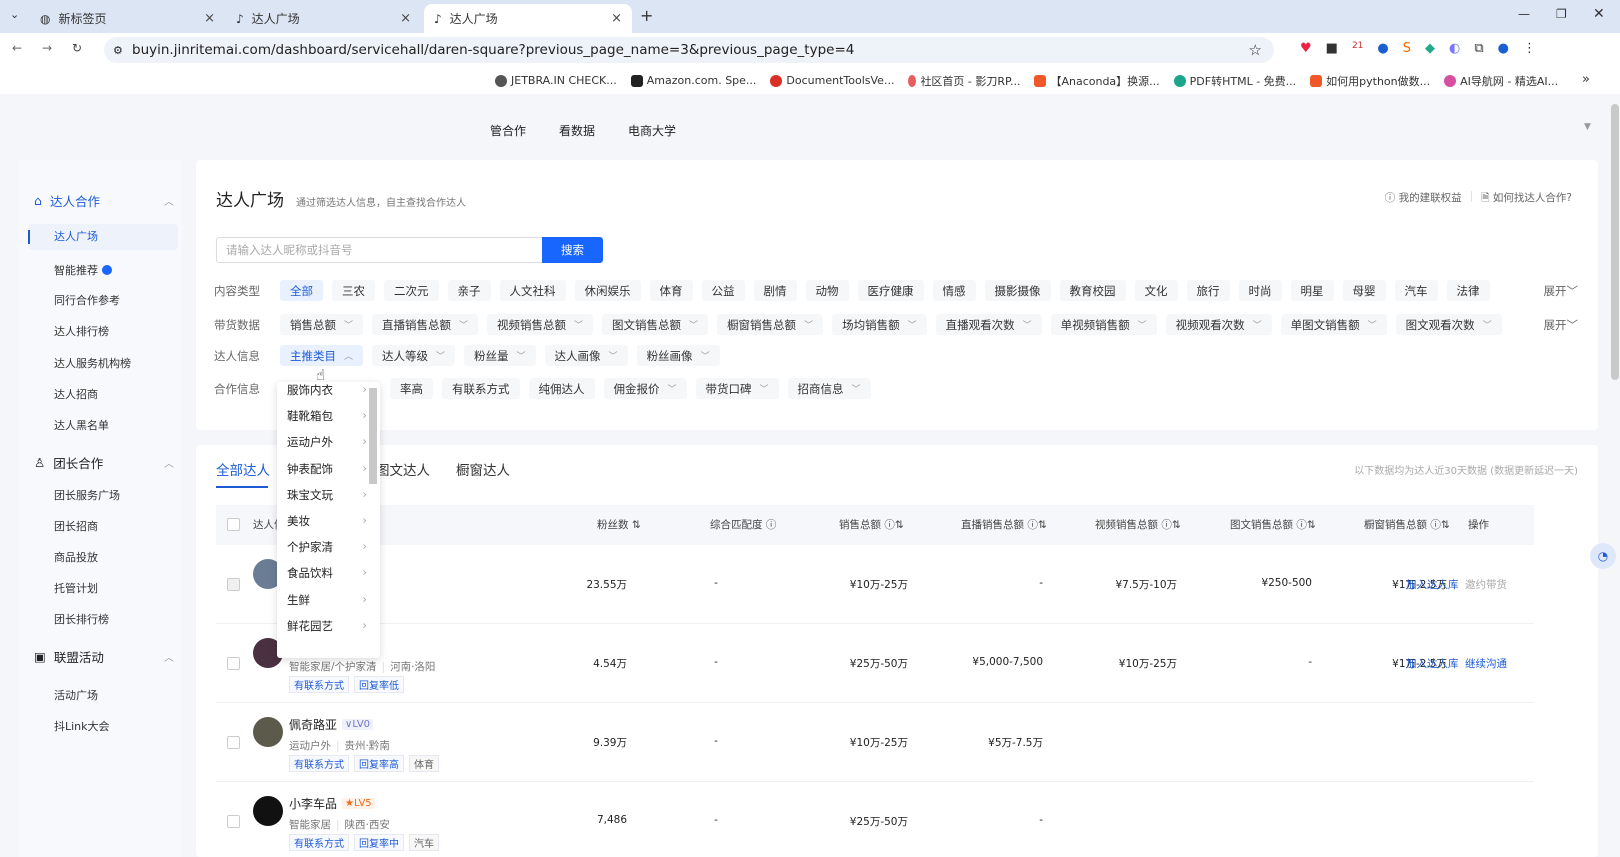  What do you see at coordinates (77, 48) in the screenshot?
I see `reload-button: ↻` at bounding box center [77, 48].